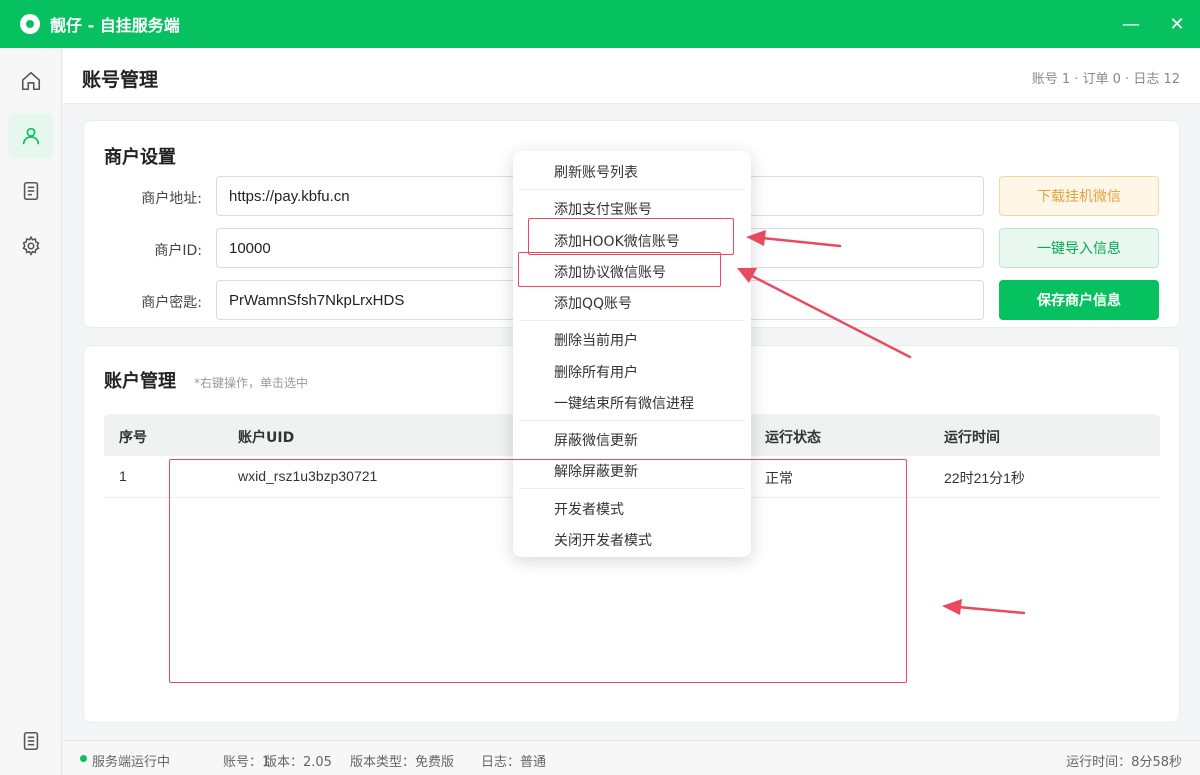 The image size is (1200, 775). What do you see at coordinates (514, 762) in the screenshot?
I see `status-log: 日志：普通` at bounding box center [514, 762].